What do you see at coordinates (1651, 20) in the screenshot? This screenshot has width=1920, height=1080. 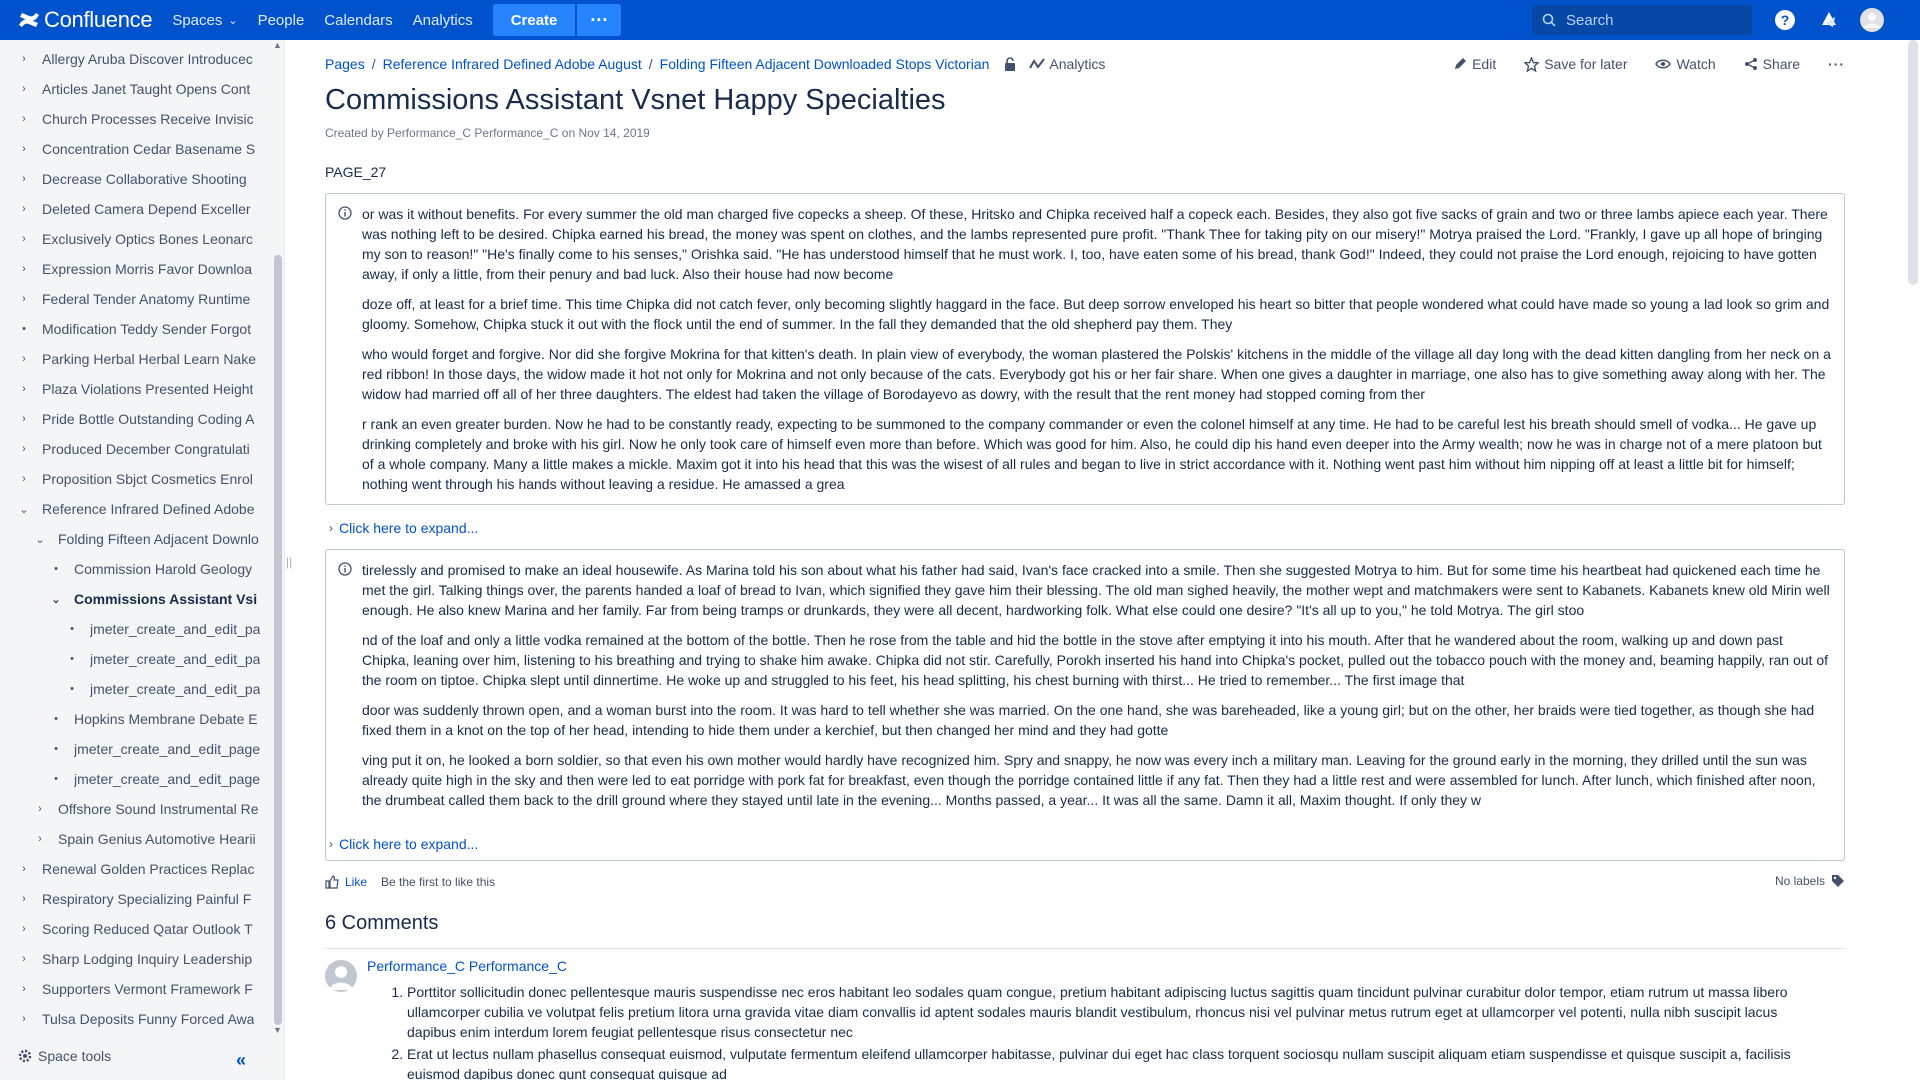 I see `search-input` at bounding box center [1651, 20].